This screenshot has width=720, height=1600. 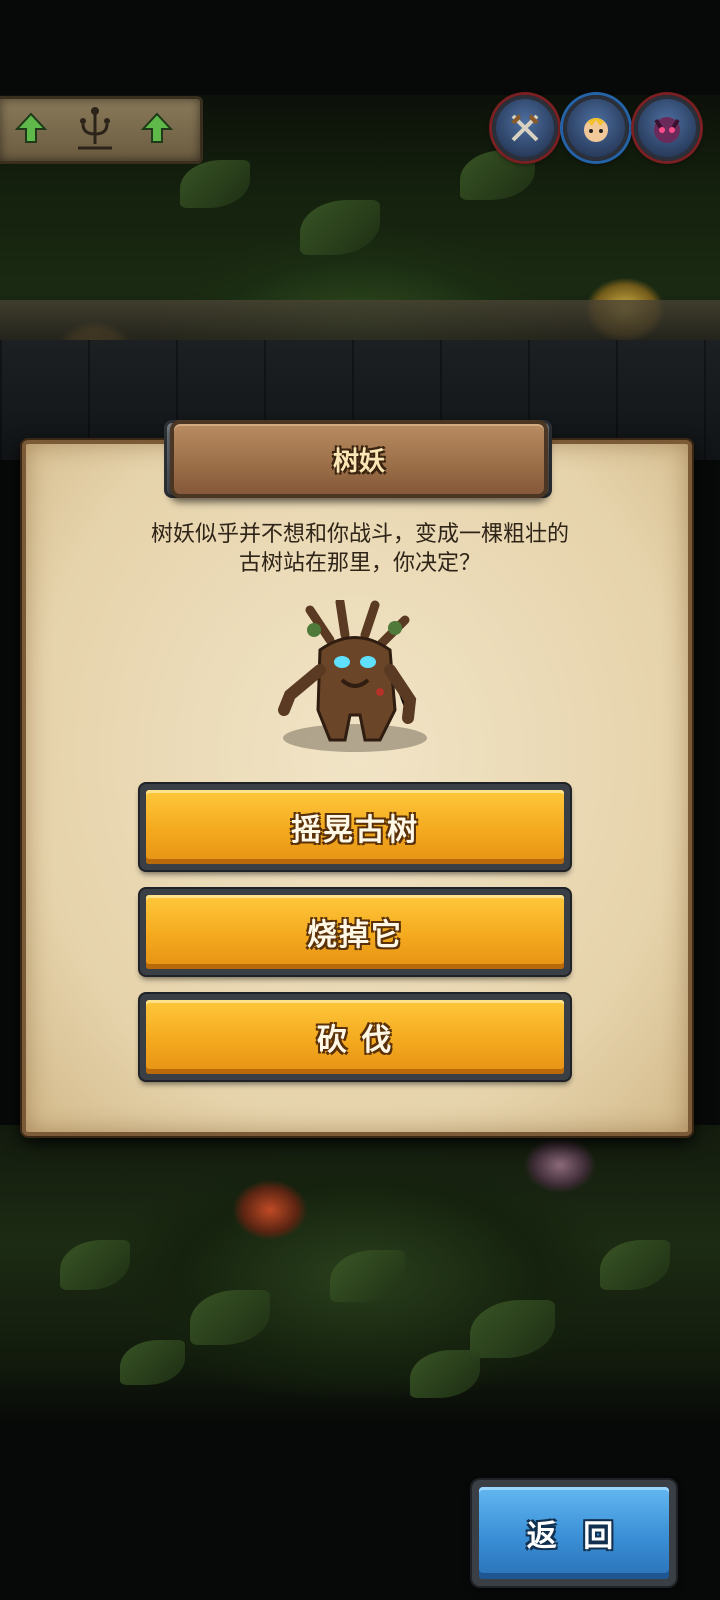 I want to click on treant-icon, so click(x=352, y=676).